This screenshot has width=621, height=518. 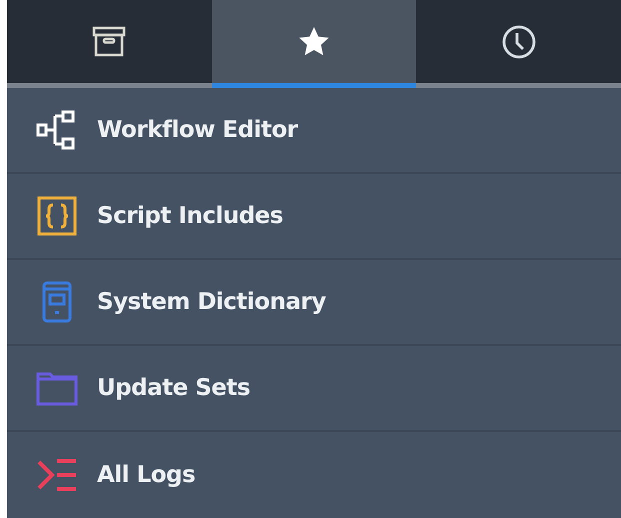 I want to click on tab, so click(x=314, y=44).